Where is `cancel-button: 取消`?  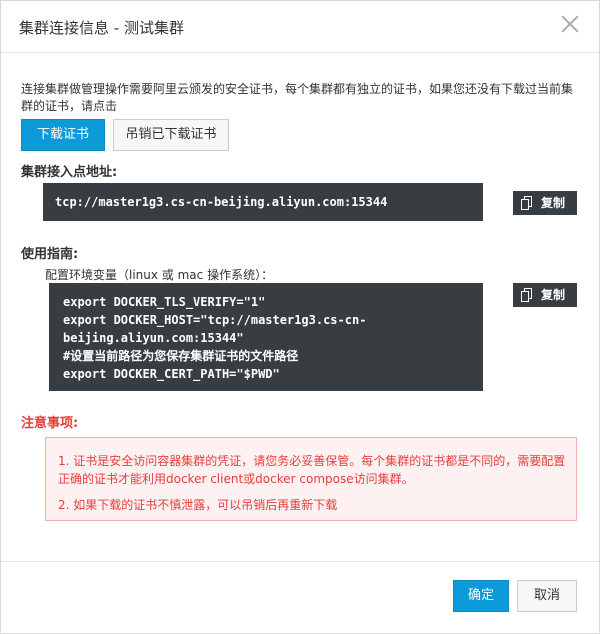 cancel-button: 取消 is located at coordinates (547, 596).